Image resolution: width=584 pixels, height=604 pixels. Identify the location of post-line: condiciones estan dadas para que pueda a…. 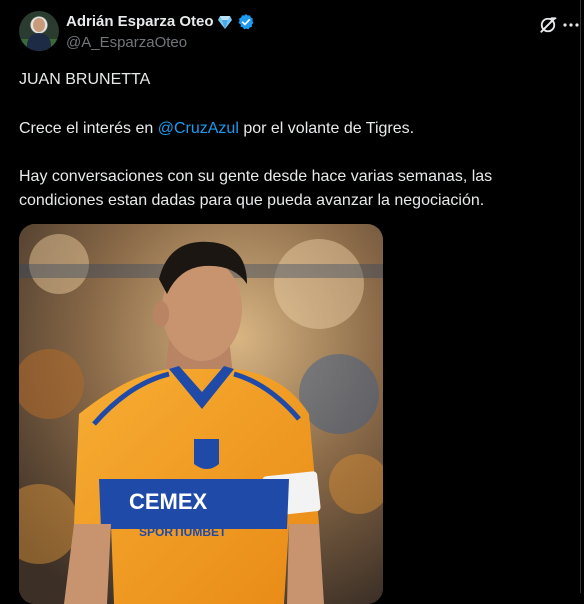
(252, 200).